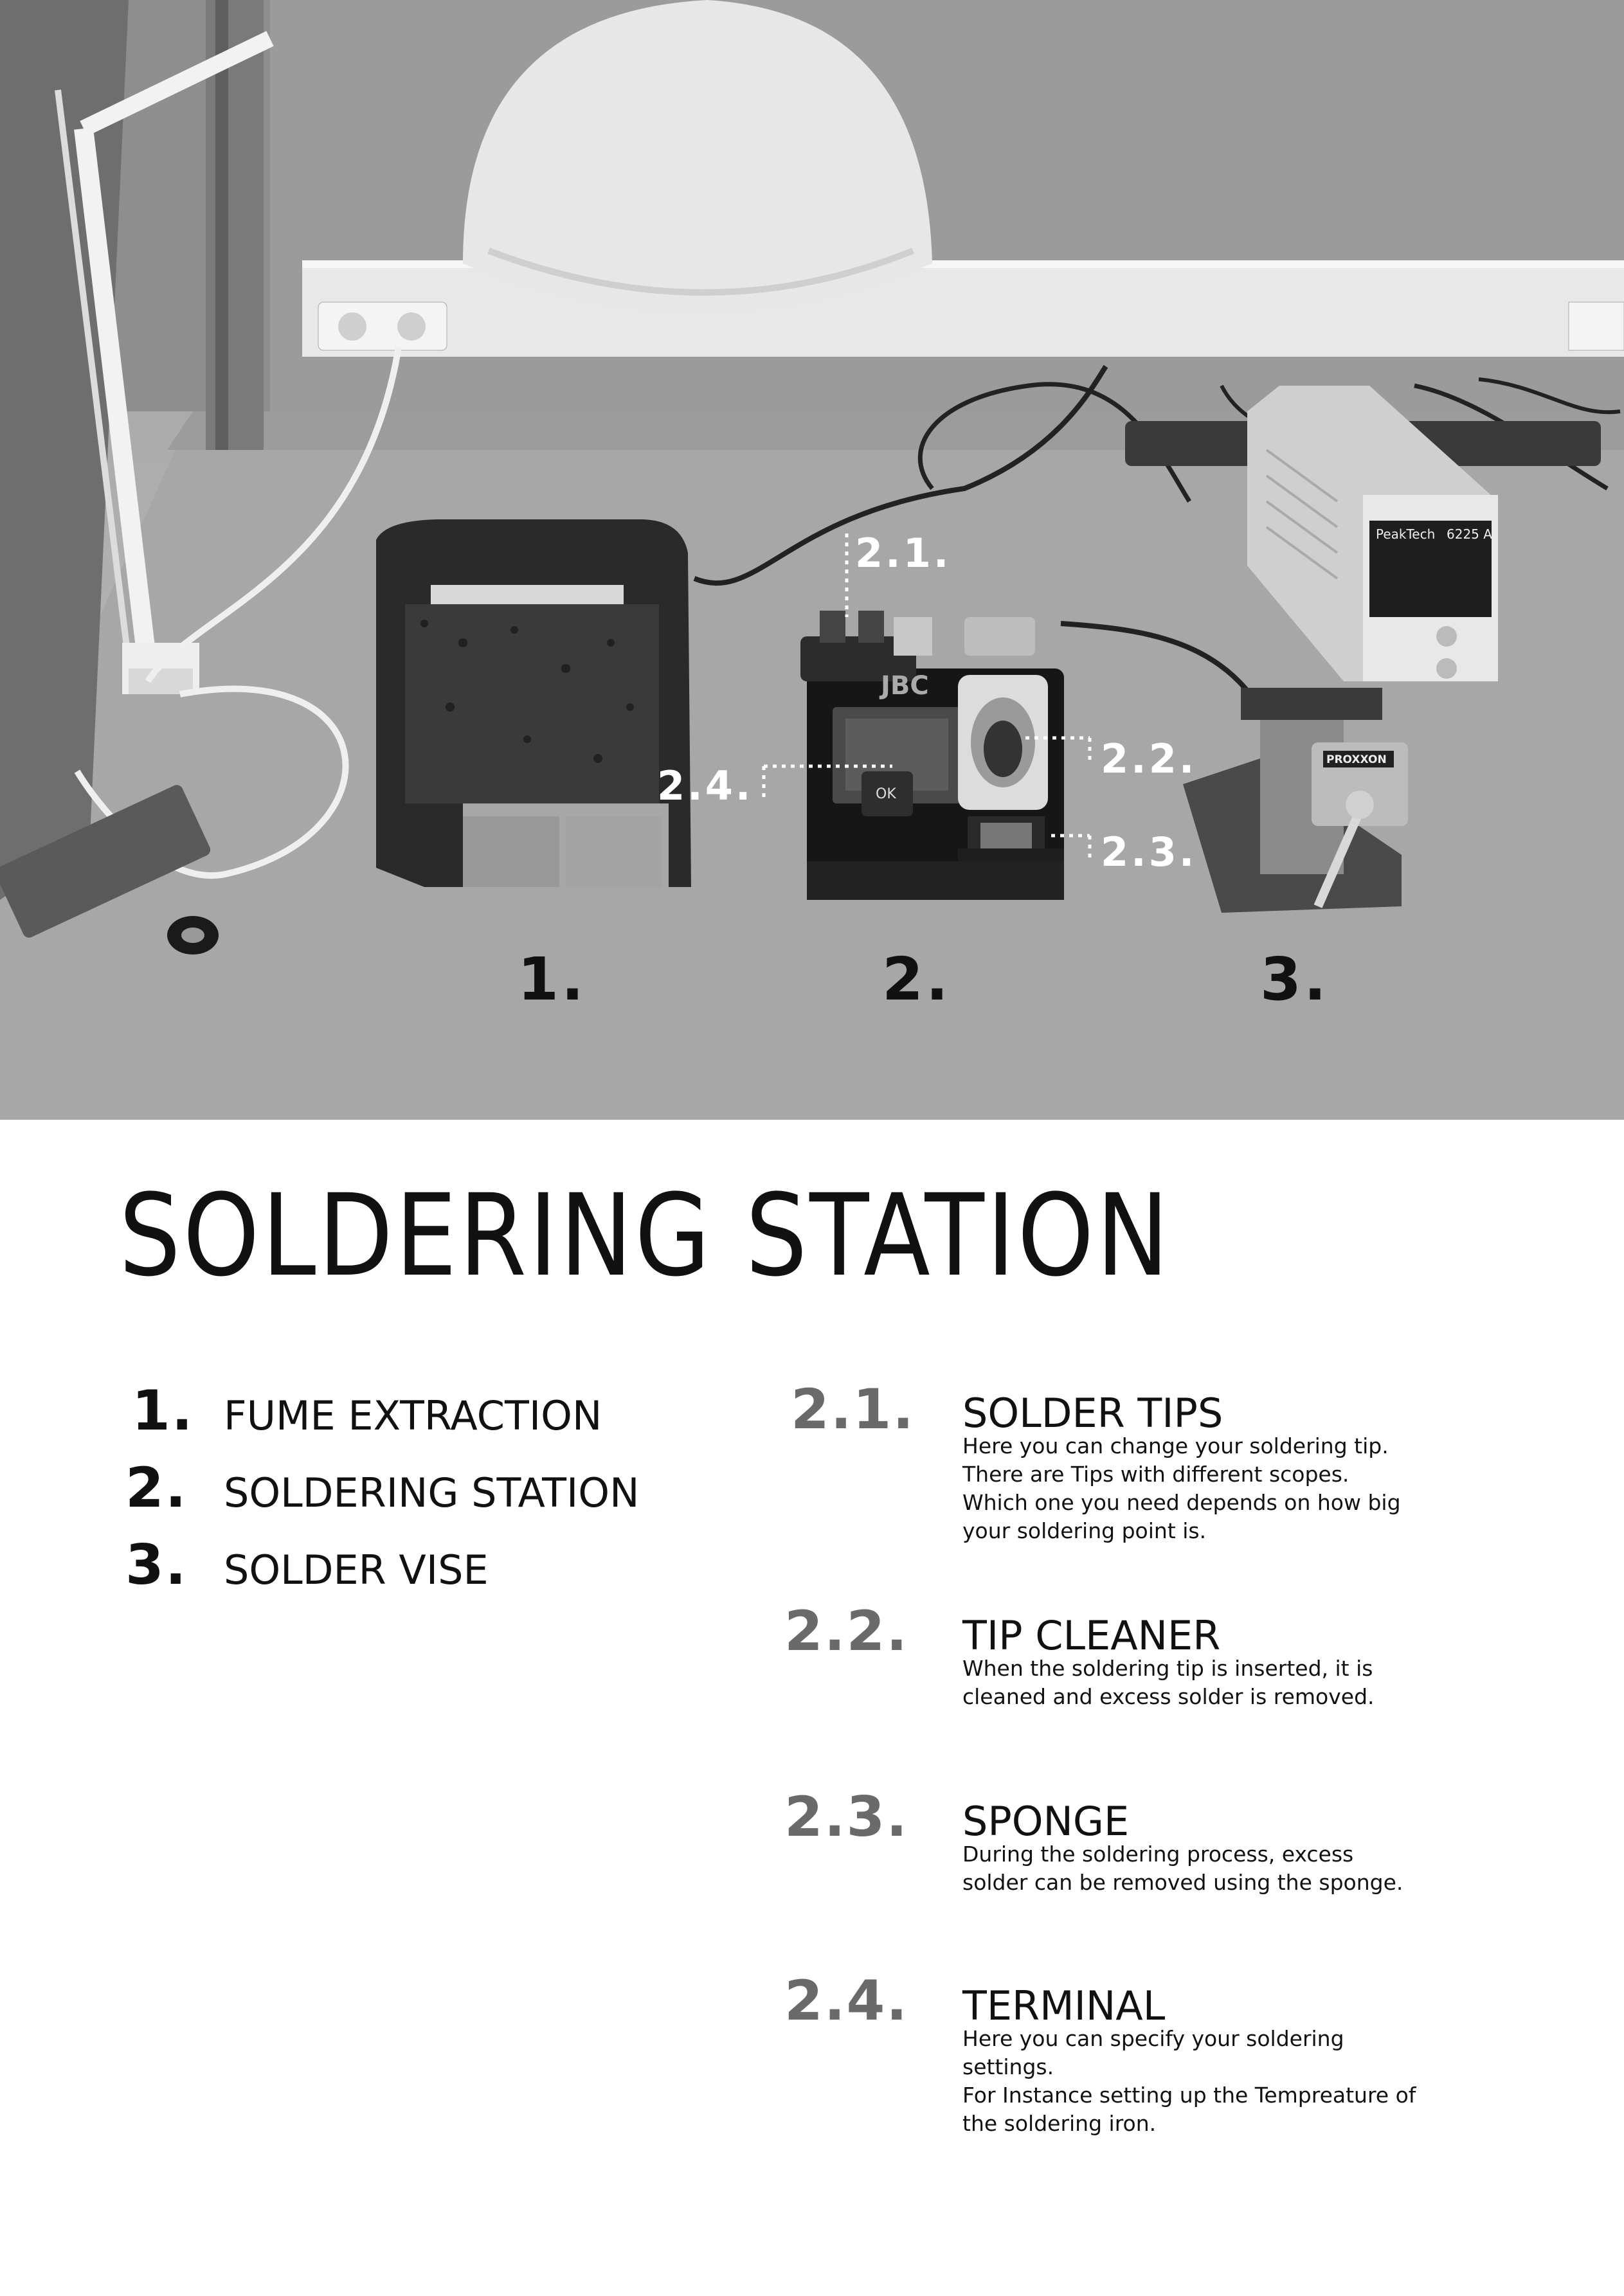  Describe the element at coordinates (846, 1632) in the screenshot. I see `detail-number-2-2: 2.2.` at that location.